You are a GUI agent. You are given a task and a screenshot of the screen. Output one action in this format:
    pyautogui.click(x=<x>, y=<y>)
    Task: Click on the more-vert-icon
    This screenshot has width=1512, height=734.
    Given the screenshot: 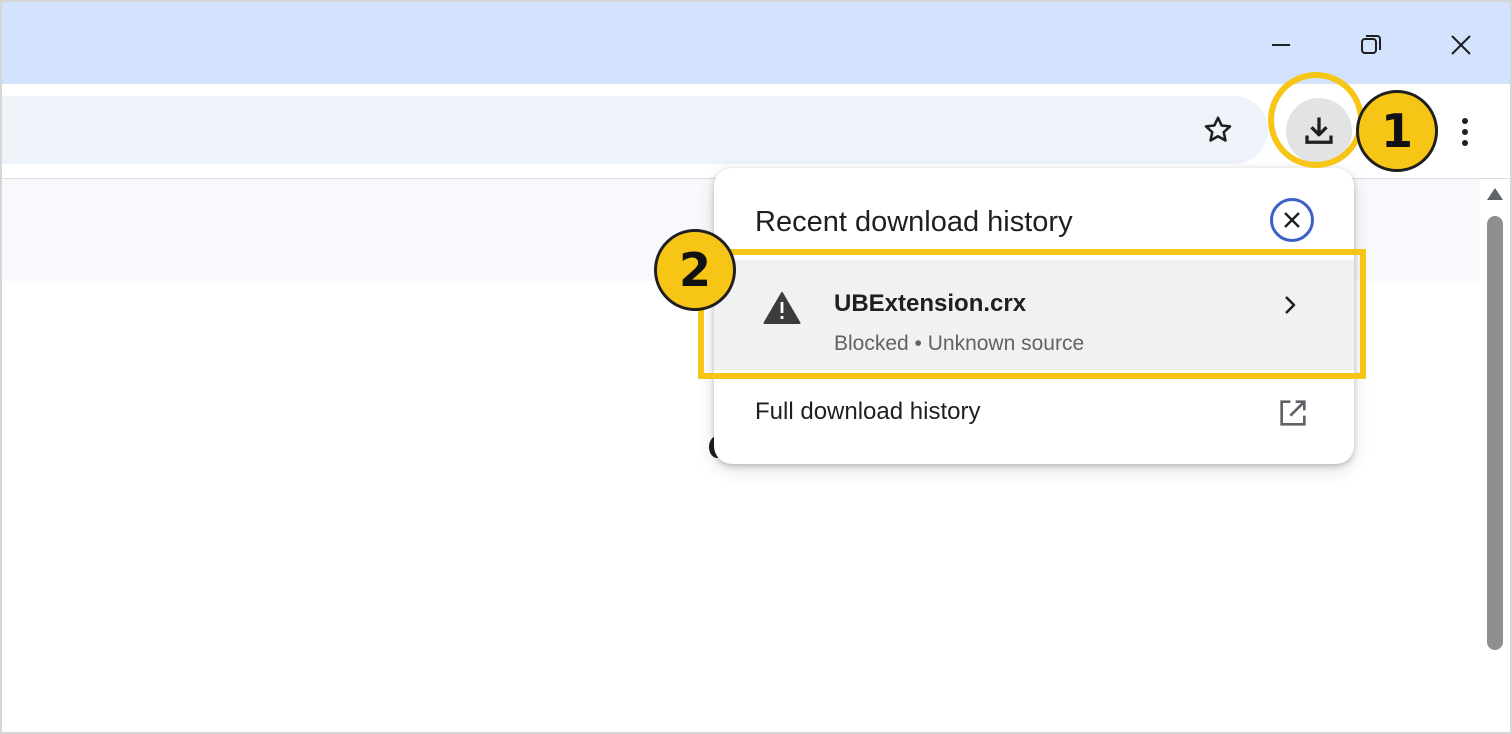 What is the action you would take?
    pyautogui.click(x=1465, y=132)
    